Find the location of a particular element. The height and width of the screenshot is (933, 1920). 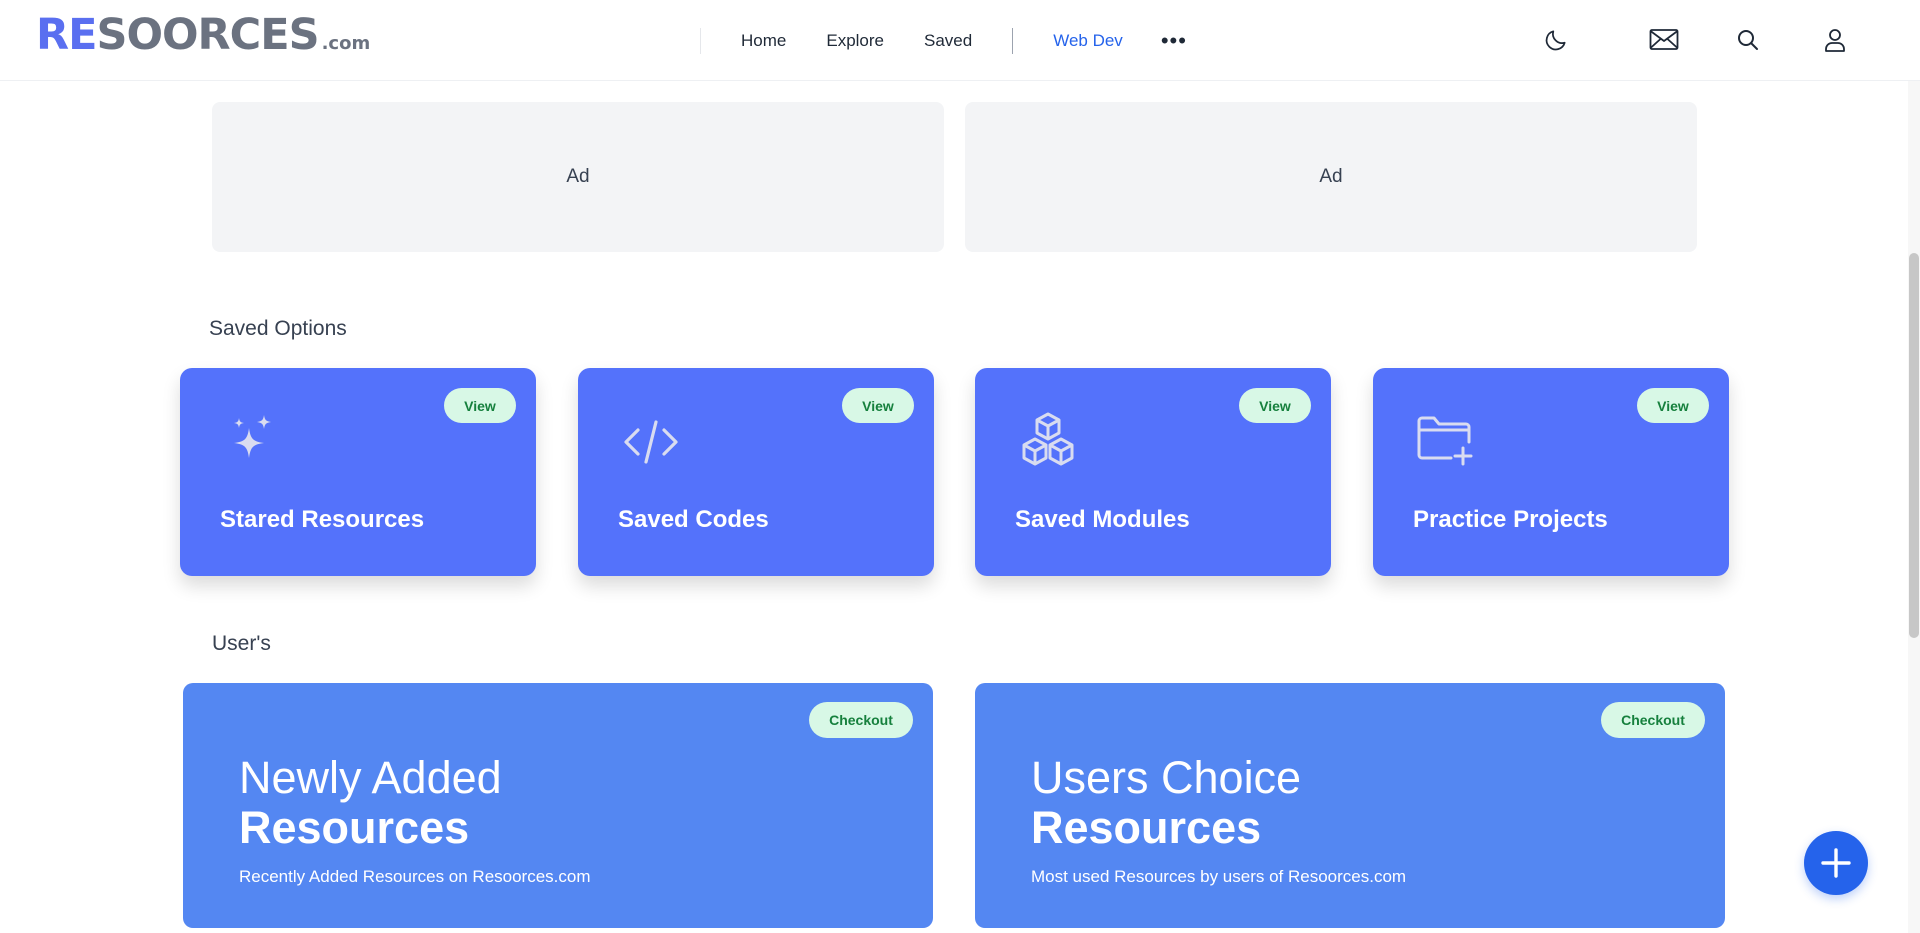

ad-slot-left: Ad is located at coordinates (578, 177).